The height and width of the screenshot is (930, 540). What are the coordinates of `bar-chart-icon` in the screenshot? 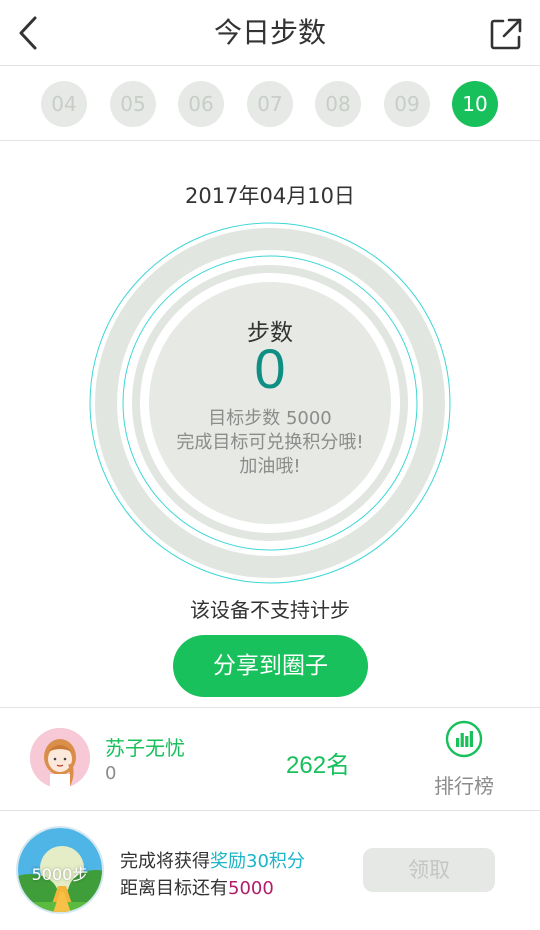 It's located at (464, 739).